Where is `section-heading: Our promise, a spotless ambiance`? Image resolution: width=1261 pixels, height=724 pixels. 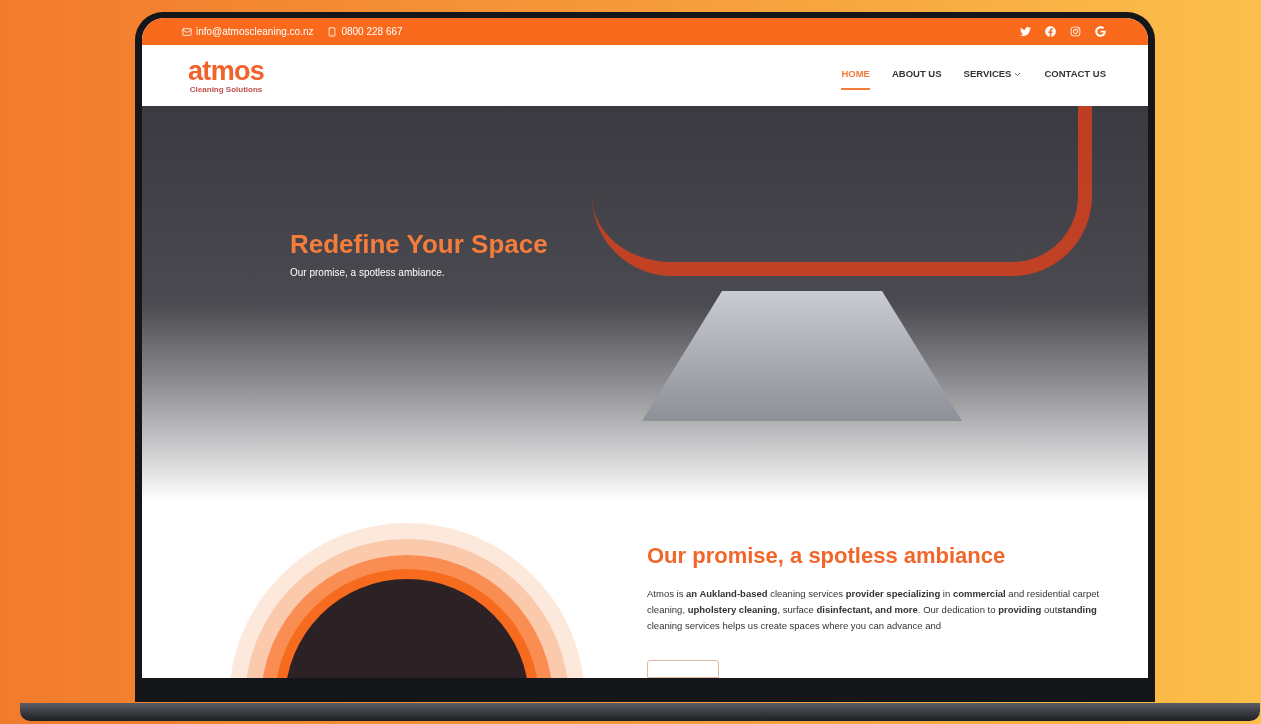
section-heading: Our promise, a spotless ambiance is located at coordinates (827, 556).